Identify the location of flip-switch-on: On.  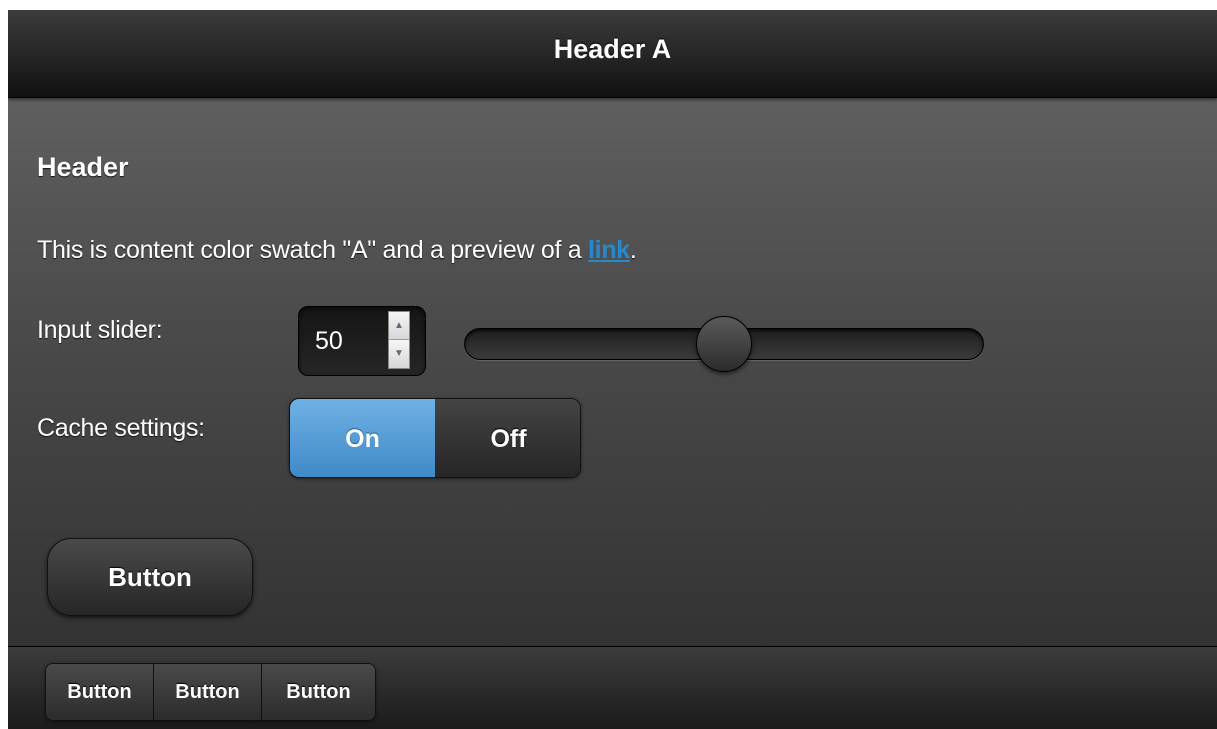
(362, 438).